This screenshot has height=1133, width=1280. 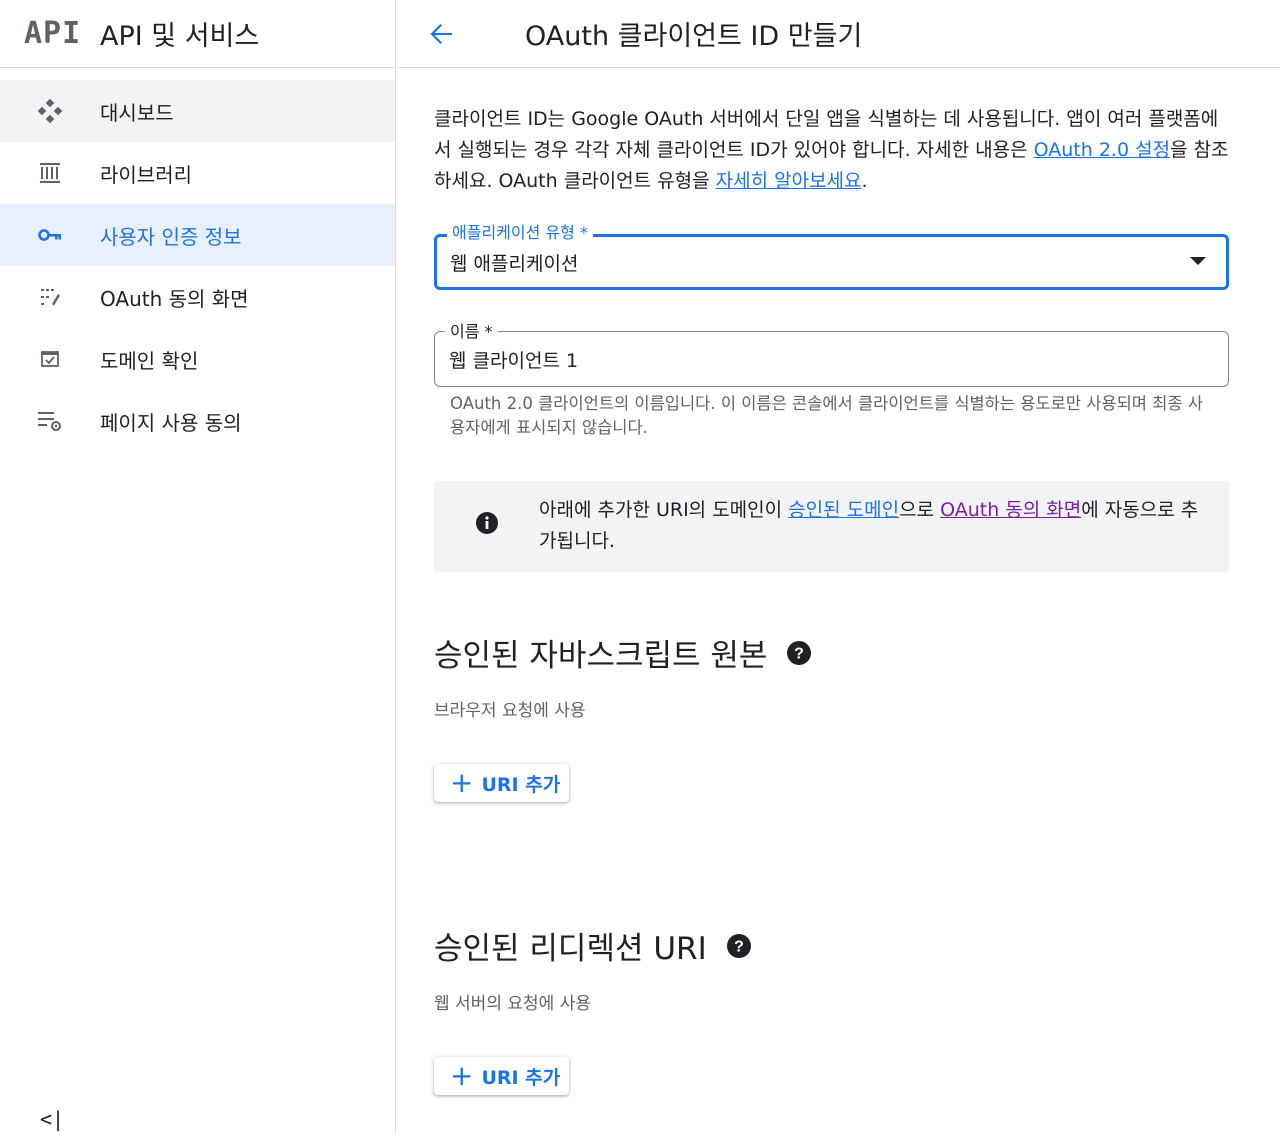 What do you see at coordinates (789, 181) in the screenshot?
I see `learn-more-link: 자세히 알아보세요` at bounding box center [789, 181].